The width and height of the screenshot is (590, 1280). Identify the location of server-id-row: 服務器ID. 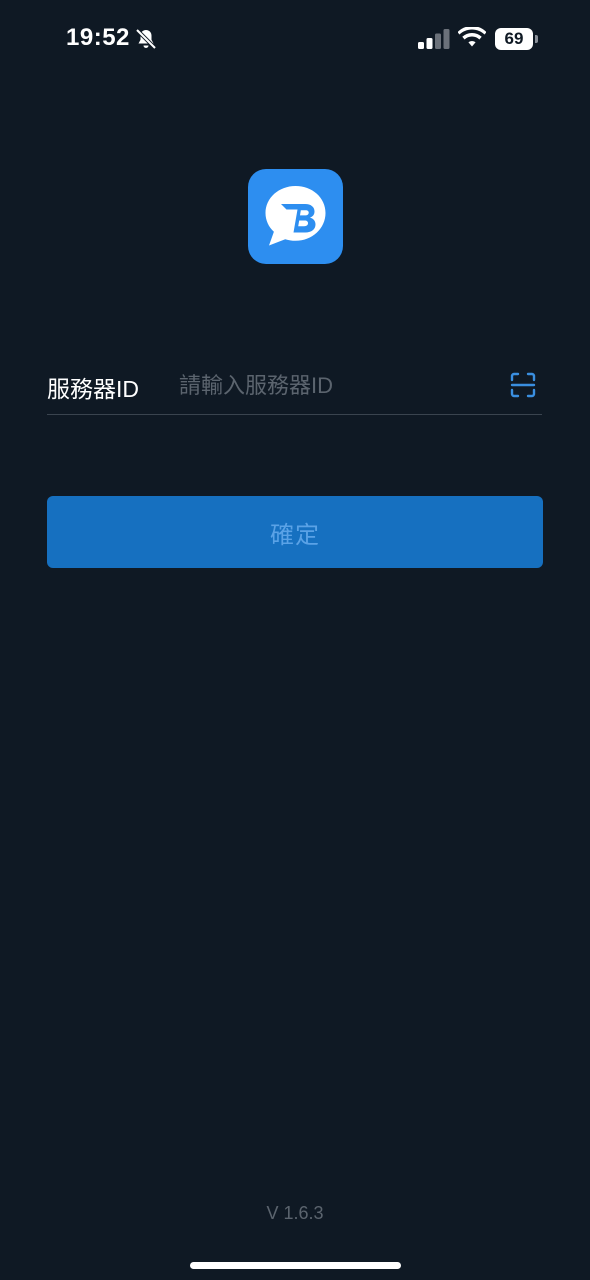
(294, 387).